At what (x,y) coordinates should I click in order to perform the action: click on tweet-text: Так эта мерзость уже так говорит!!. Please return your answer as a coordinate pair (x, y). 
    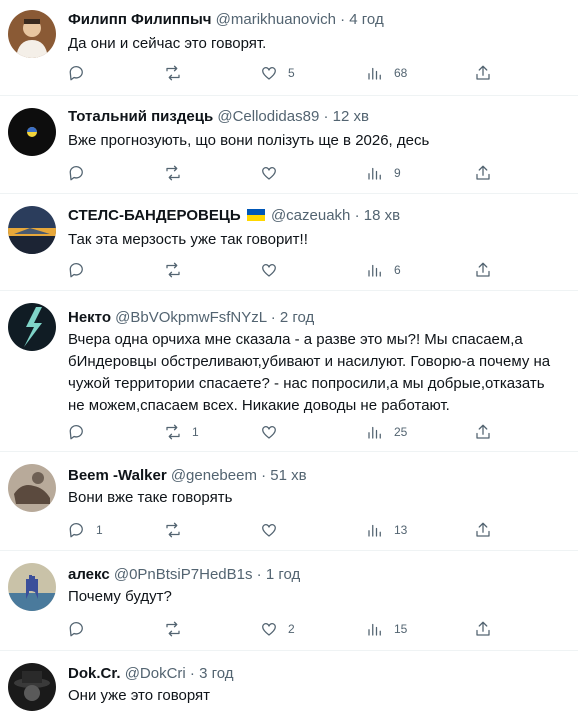
    Looking at the image, I should click on (188, 239).